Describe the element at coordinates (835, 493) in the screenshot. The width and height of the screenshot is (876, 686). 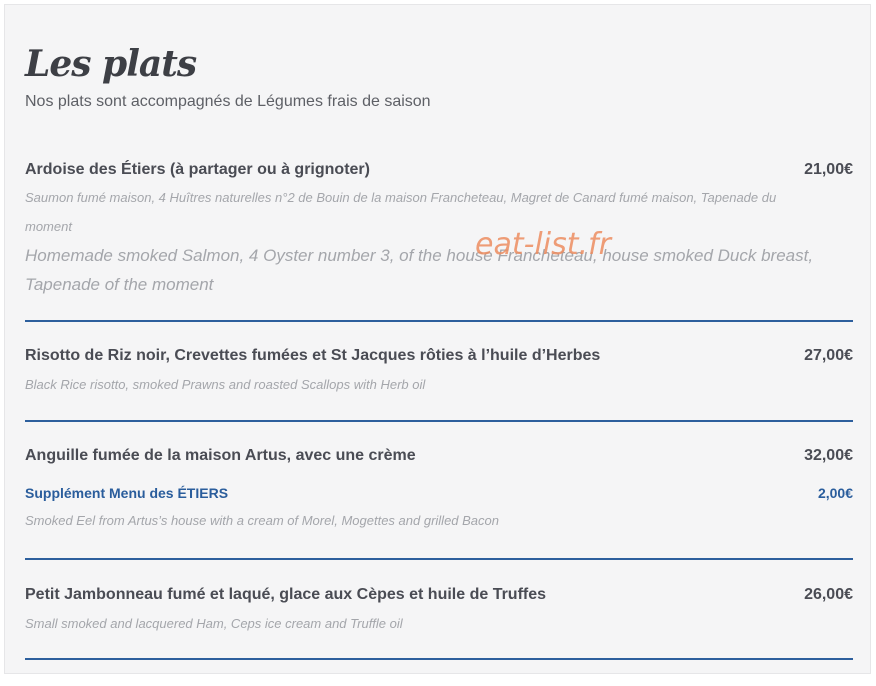
I see `supplement-price: 2,00€` at that location.